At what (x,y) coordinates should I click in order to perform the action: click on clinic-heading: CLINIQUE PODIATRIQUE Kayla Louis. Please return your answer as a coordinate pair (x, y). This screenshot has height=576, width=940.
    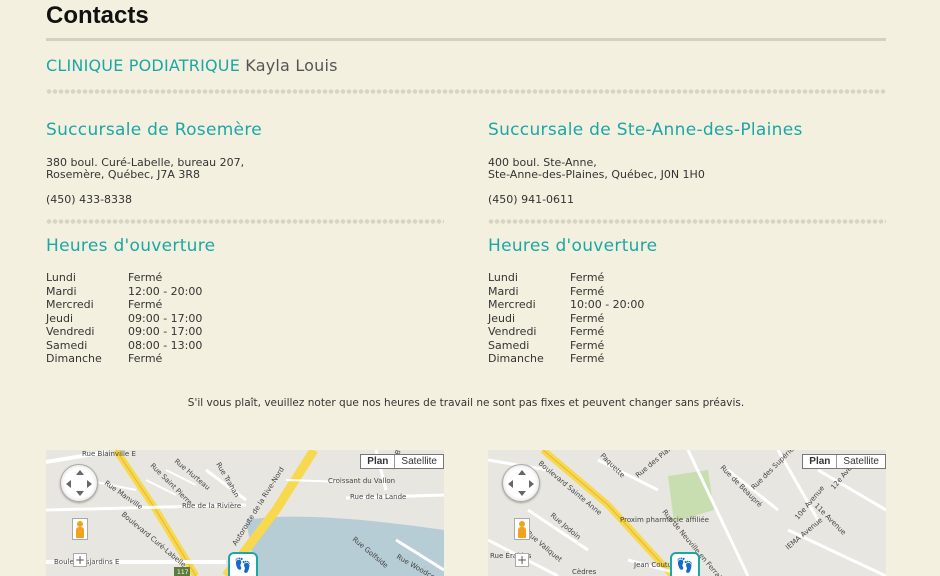
    Looking at the image, I should click on (192, 65).